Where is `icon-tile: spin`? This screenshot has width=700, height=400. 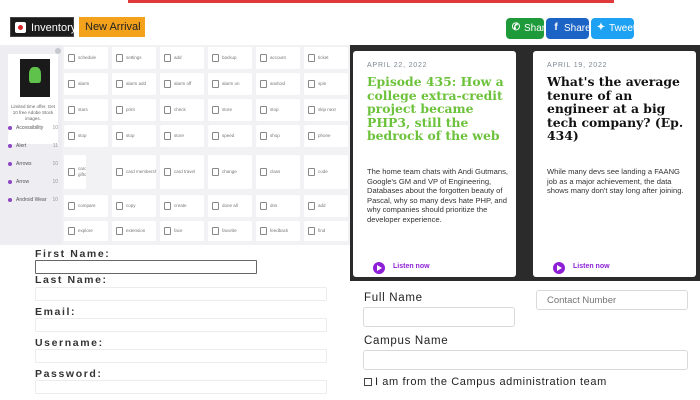 icon-tile: spin is located at coordinates (326, 84).